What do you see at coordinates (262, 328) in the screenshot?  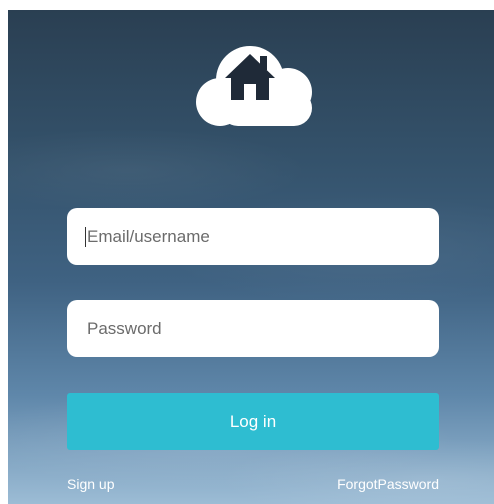 I see `password-input` at bounding box center [262, 328].